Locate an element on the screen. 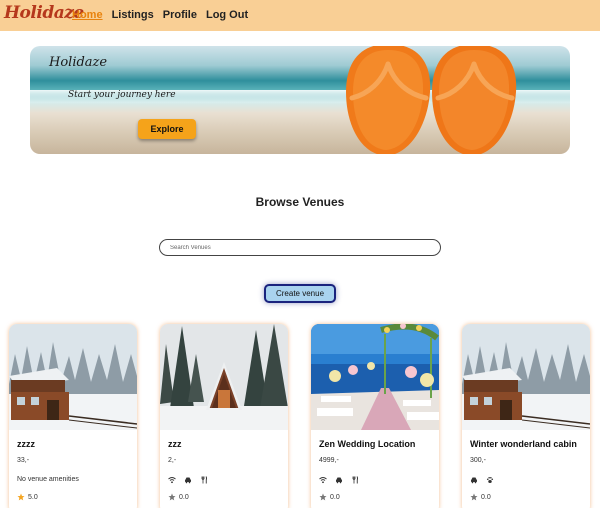  venue-price: 2,- is located at coordinates (172, 460).